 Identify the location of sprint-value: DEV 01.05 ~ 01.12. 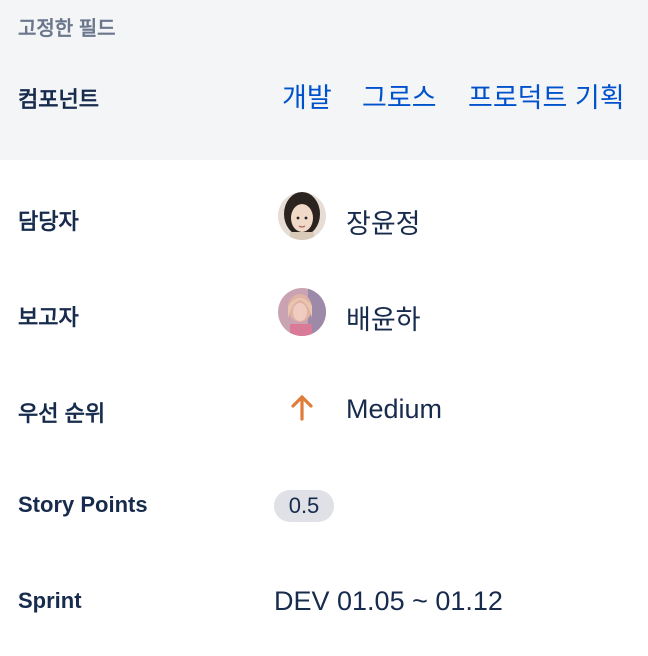
(388, 601).